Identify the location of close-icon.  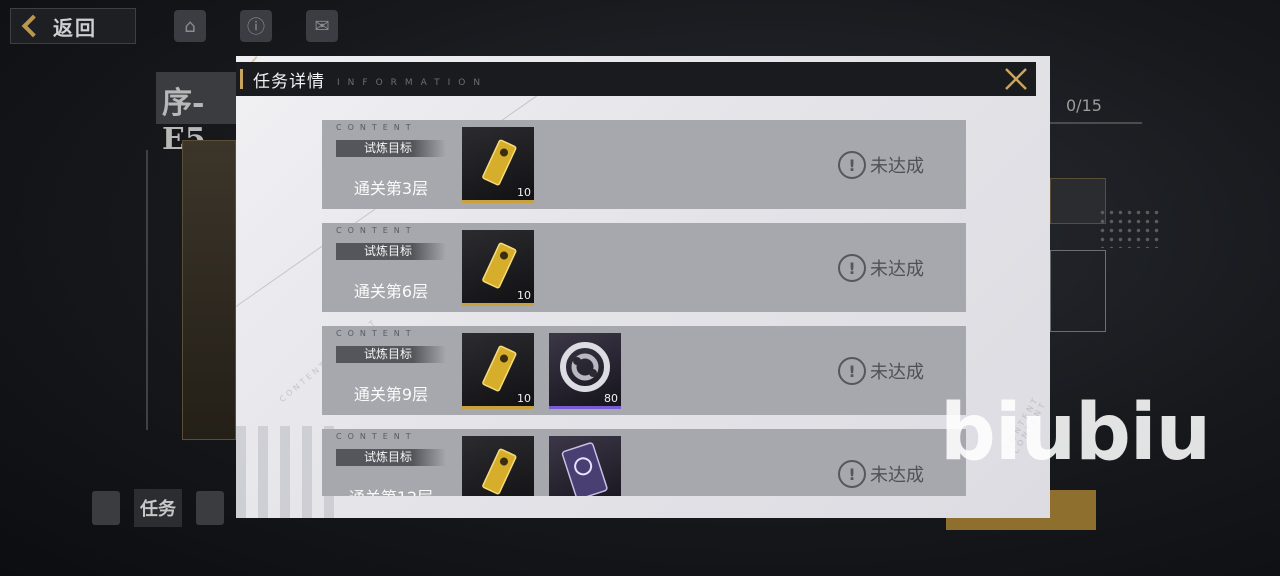
(1016, 79).